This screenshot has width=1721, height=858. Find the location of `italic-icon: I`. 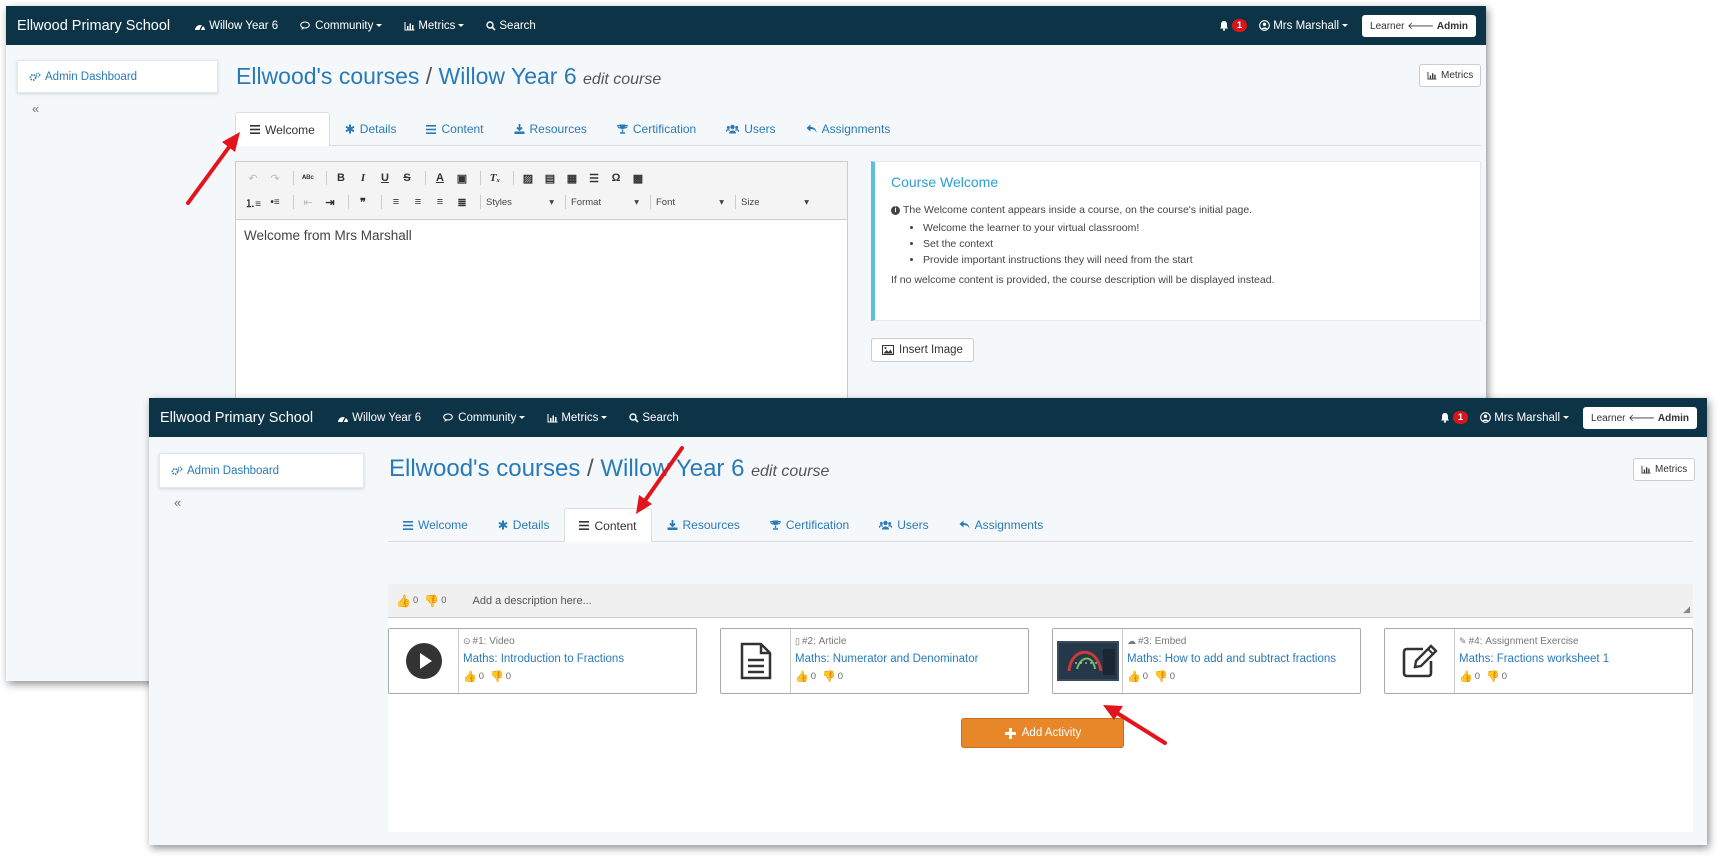

italic-icon: I is located at coordinates (363, 178).